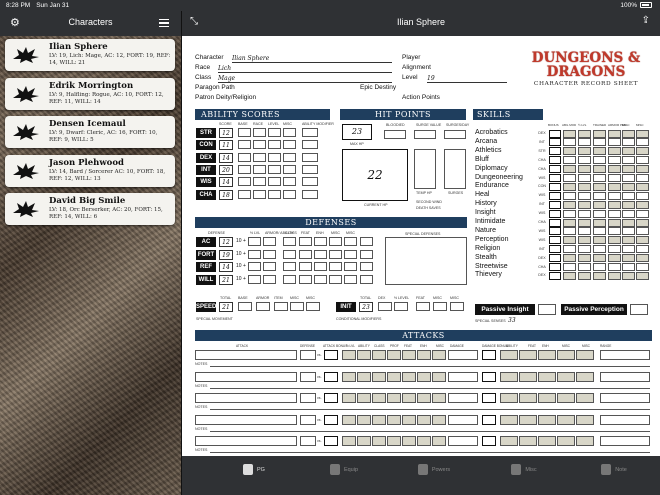  What do you see at coordinates (463, 376) in the screenshot?
I see `damage-field` at bounding box center [463, 376].